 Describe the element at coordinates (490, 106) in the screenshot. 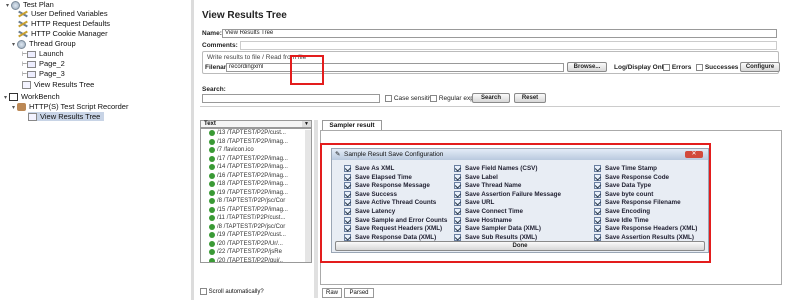

I see `separator` at that location.